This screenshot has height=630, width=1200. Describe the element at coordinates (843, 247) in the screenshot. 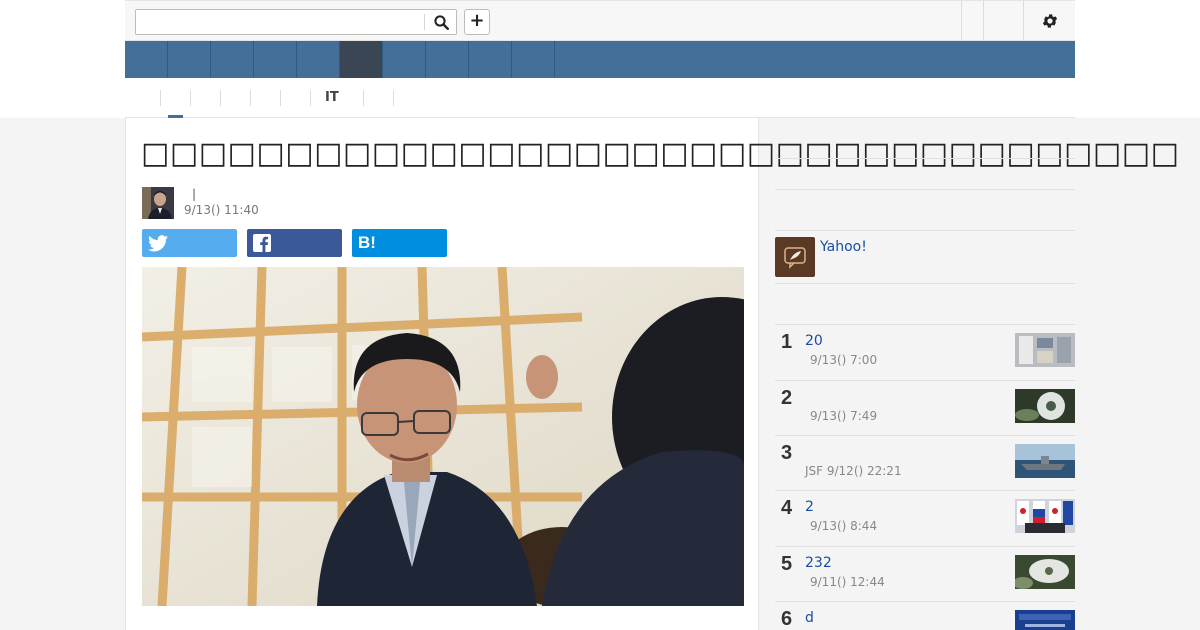

I see `yahoo-link: Yahoo!` at that location.